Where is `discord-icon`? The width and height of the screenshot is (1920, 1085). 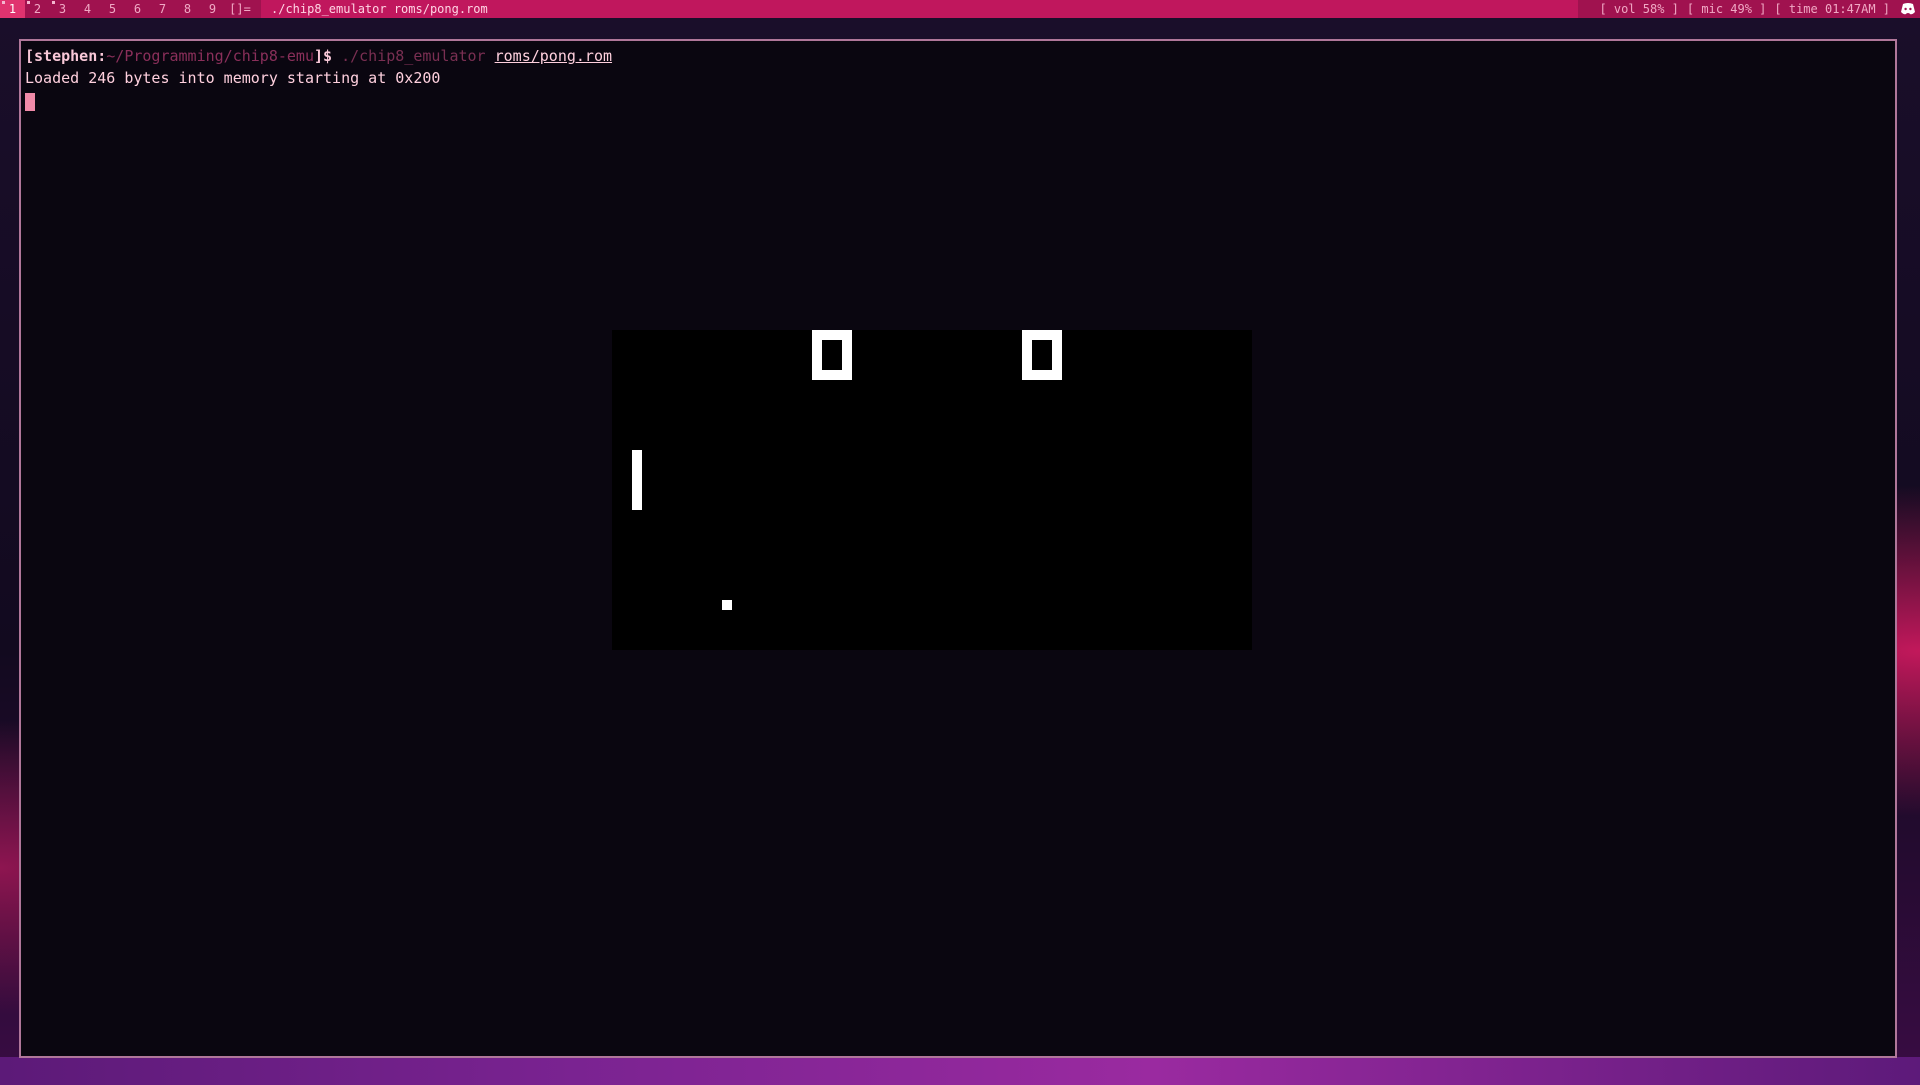
discord-icon is located at coordinates (1908, 9).